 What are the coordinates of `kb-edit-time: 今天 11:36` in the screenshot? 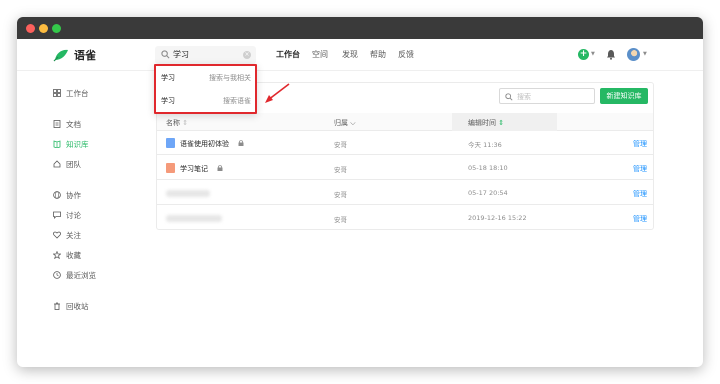 It's located at (485, 145).